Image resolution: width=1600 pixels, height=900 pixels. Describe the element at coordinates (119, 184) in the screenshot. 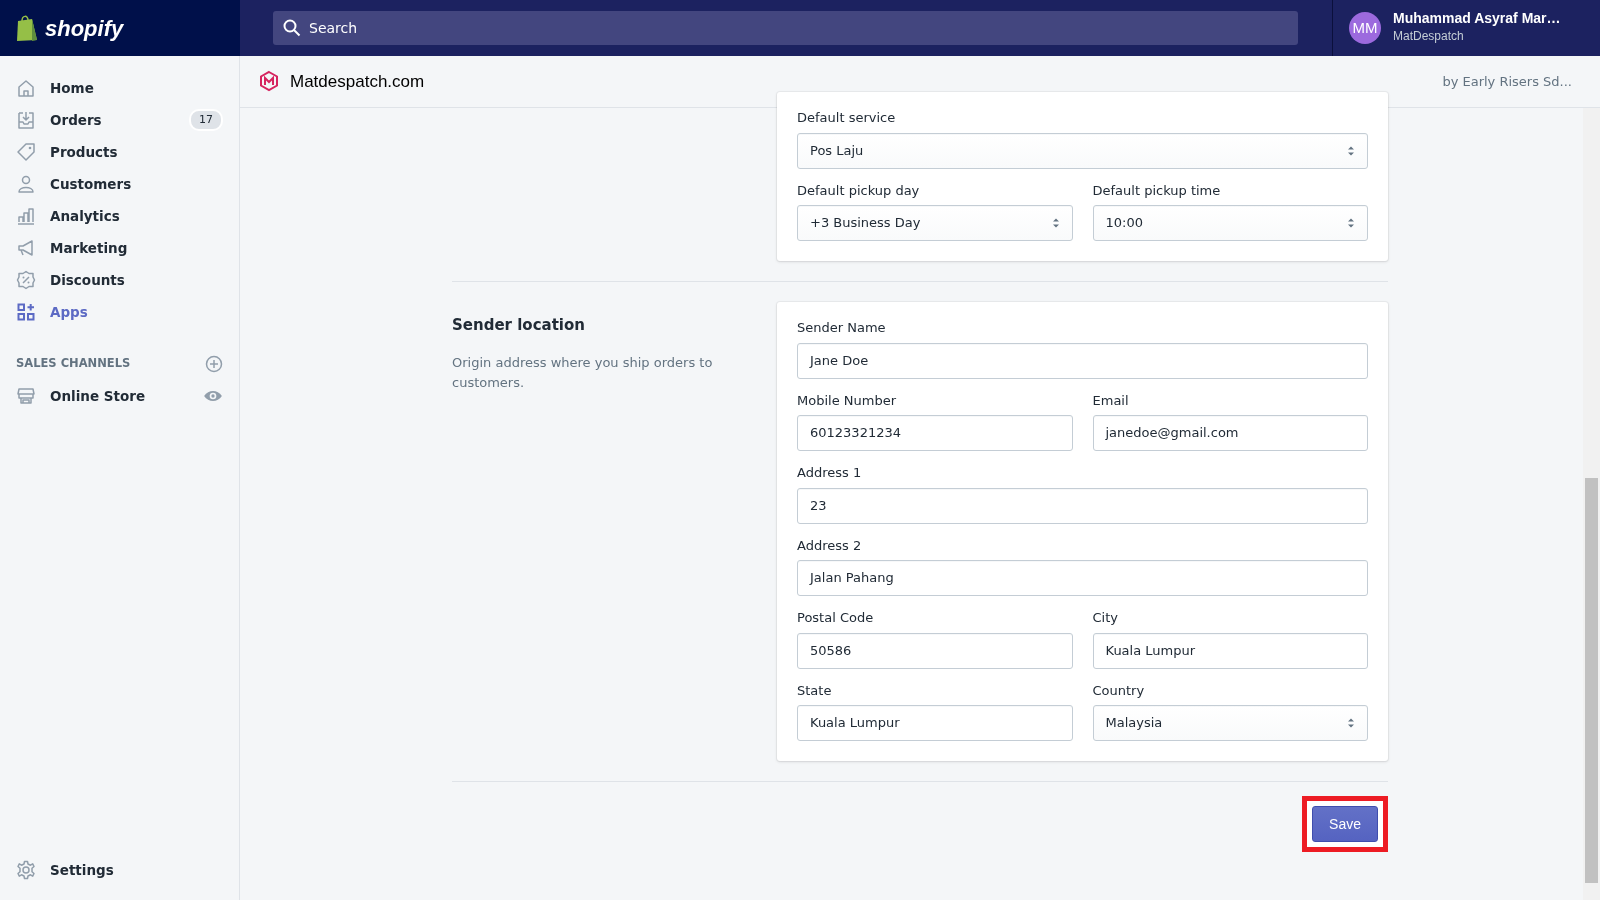

I see `sidebar-item: Customers` at that location.